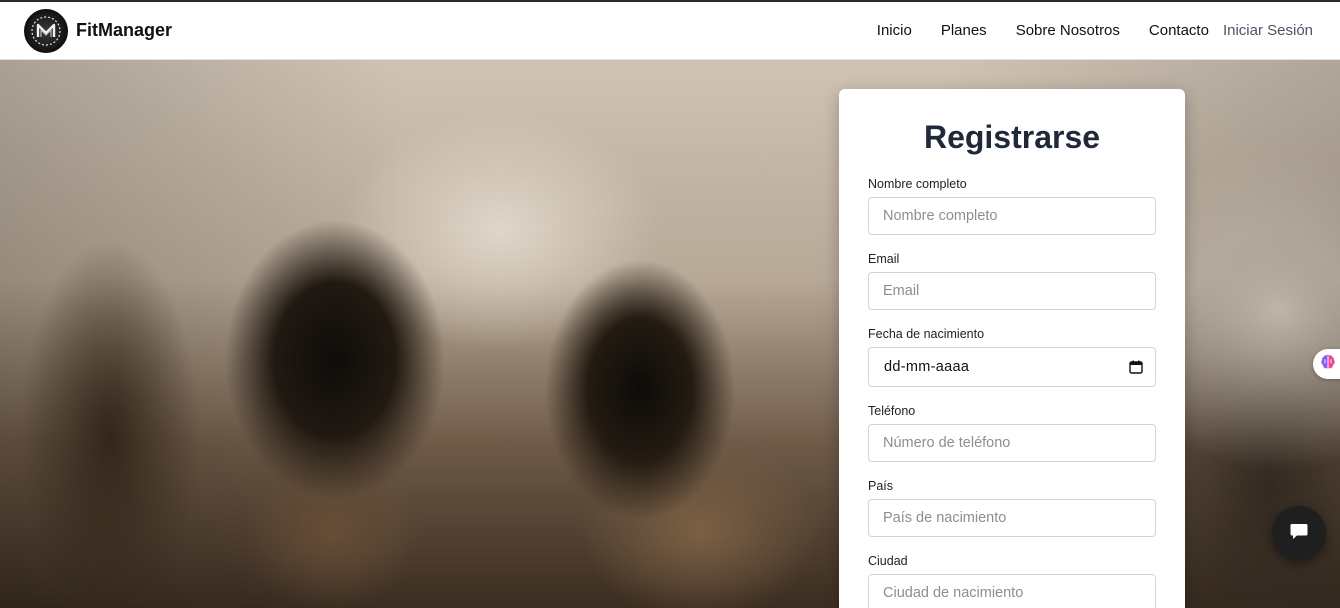 Image resolution: width=1340 pixels, height=608 pixels. I want to click on full-name-label: Nombre completo, so click(917, 184).